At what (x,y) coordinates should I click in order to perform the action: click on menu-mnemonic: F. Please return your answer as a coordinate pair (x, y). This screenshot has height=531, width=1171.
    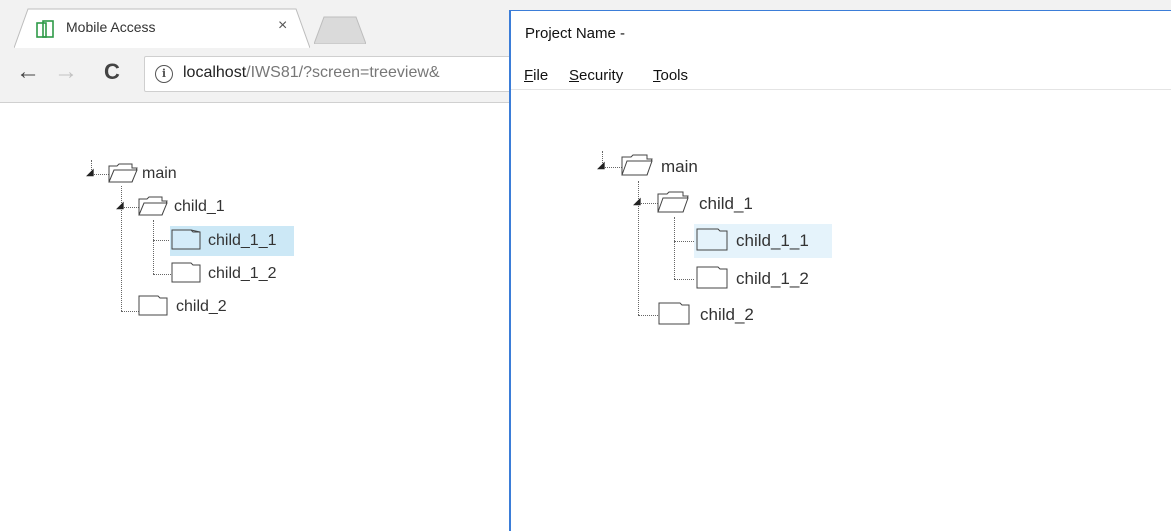
    Looking at the image, I should click on (529, 75).